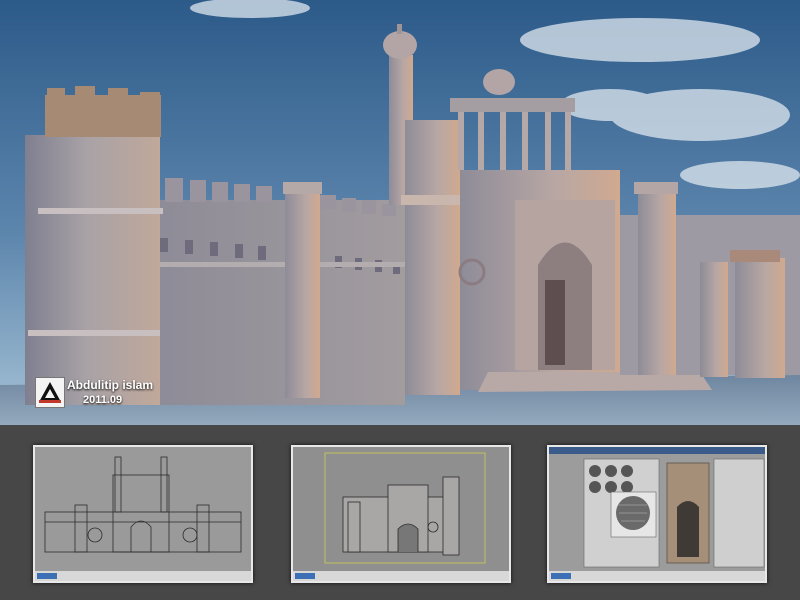  I want to click on front-wireframe-viewport, so click(143, 514).